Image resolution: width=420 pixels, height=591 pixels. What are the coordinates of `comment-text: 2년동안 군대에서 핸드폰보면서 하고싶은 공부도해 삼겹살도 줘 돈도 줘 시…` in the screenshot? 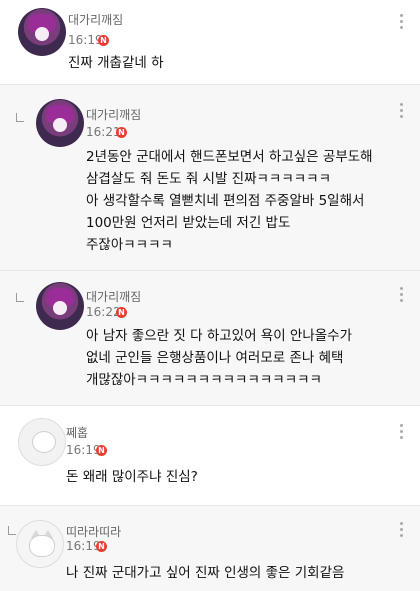 It's located at (229, 201).